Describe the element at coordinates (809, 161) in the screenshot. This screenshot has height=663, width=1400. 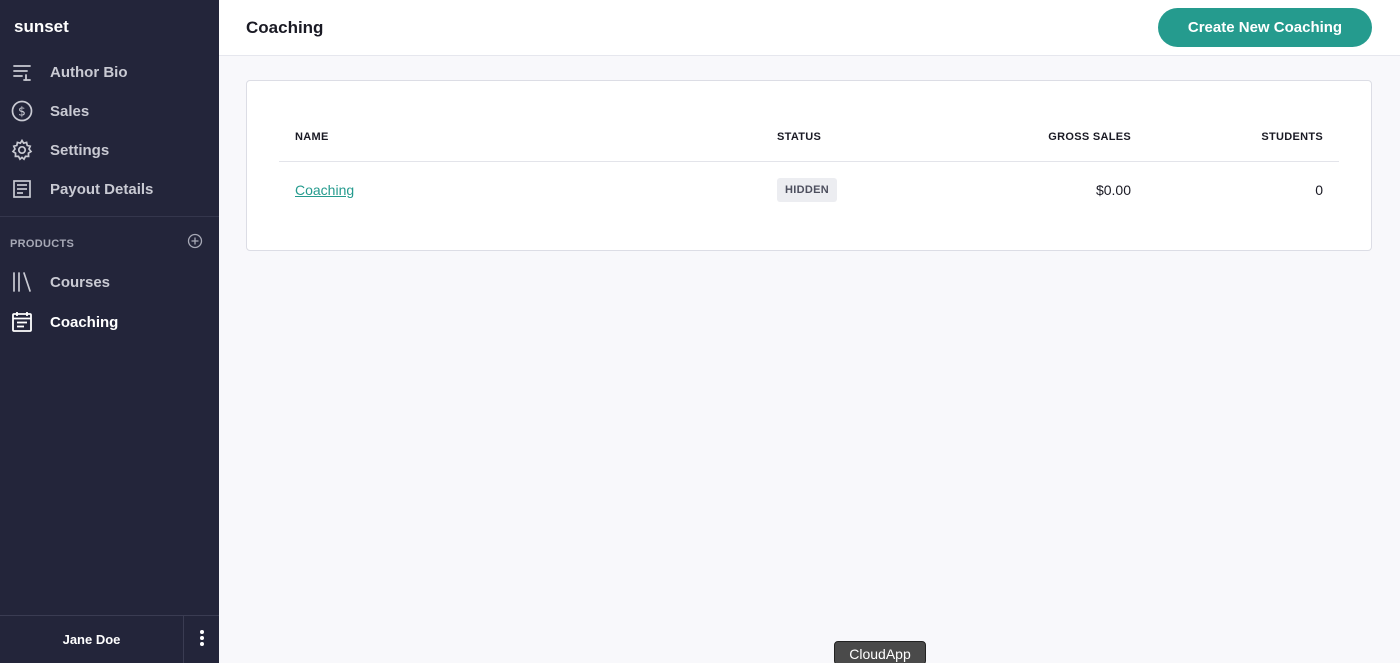
I see `table-header-divider` at that location.